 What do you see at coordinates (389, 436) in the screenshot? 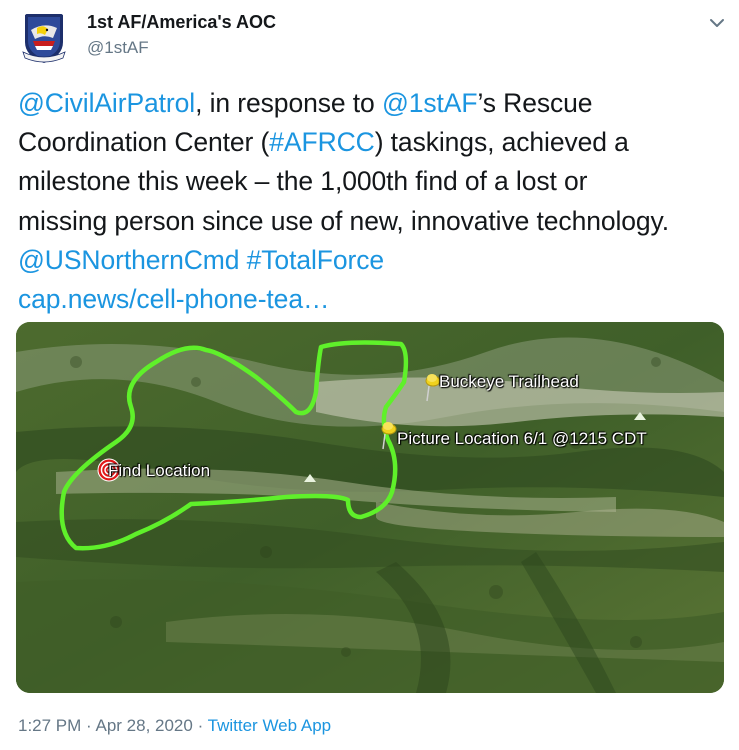
I see `picture-location-pin-icon` at bounding box center [389, 436].